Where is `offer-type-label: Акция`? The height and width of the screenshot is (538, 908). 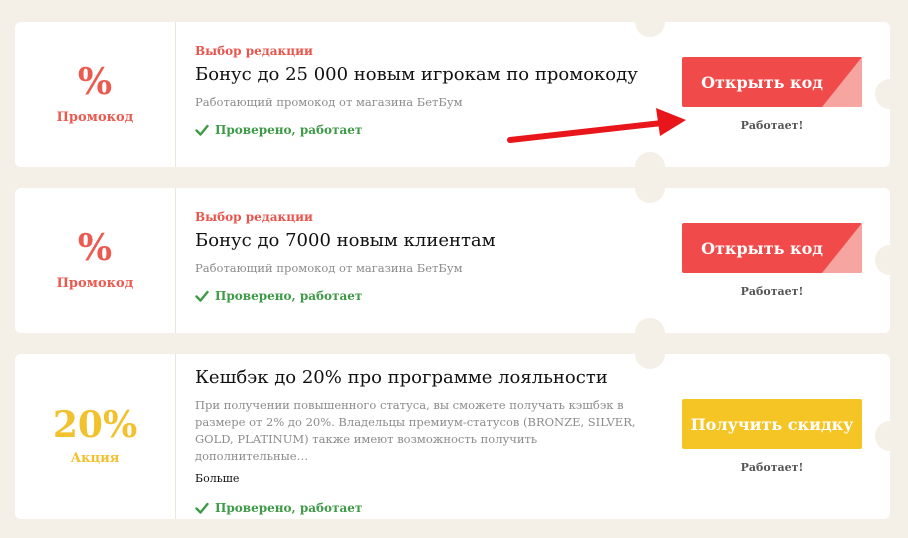 offer-type-label: Акция is located at coordinates (95, 458).